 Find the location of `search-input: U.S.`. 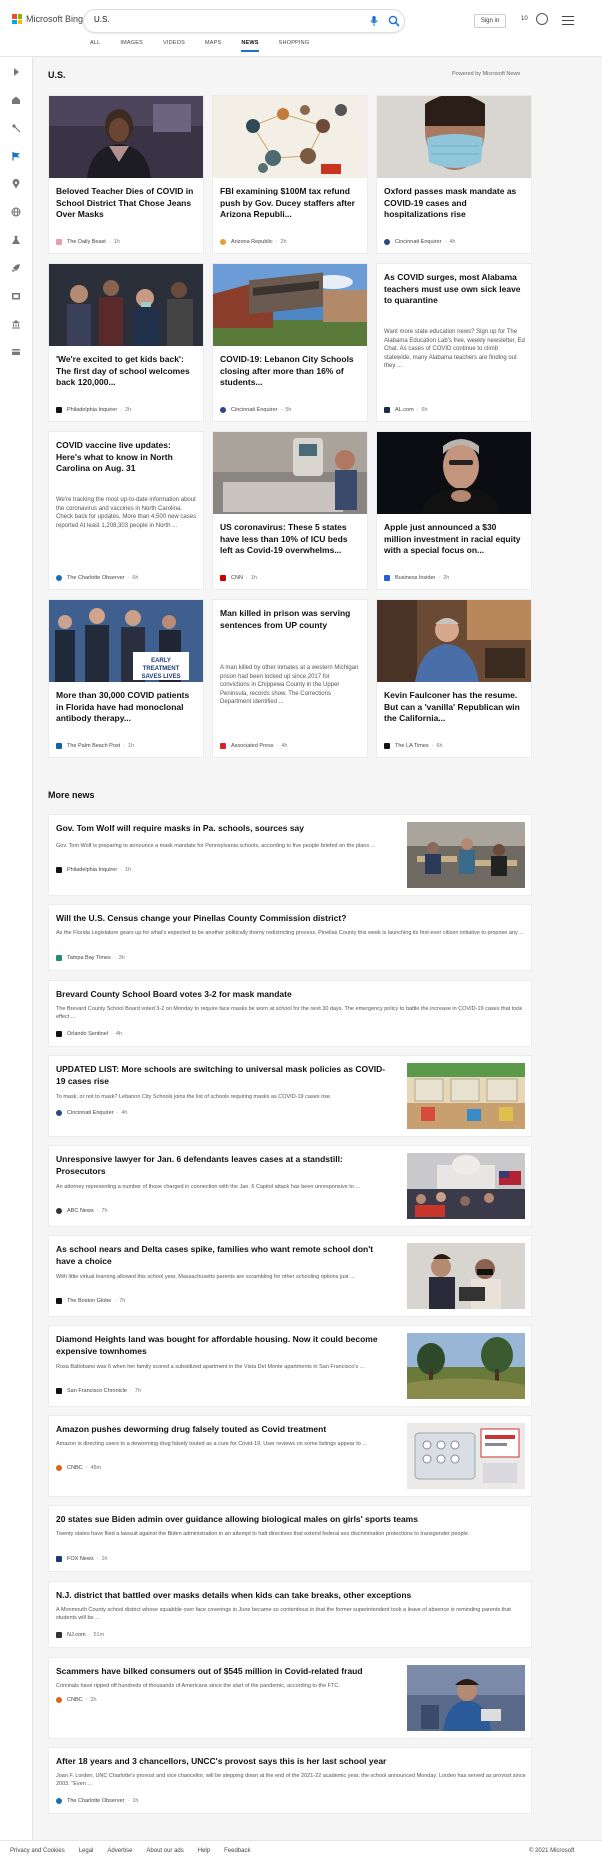

search-input: U.S. is located at coordinates (244, 21).